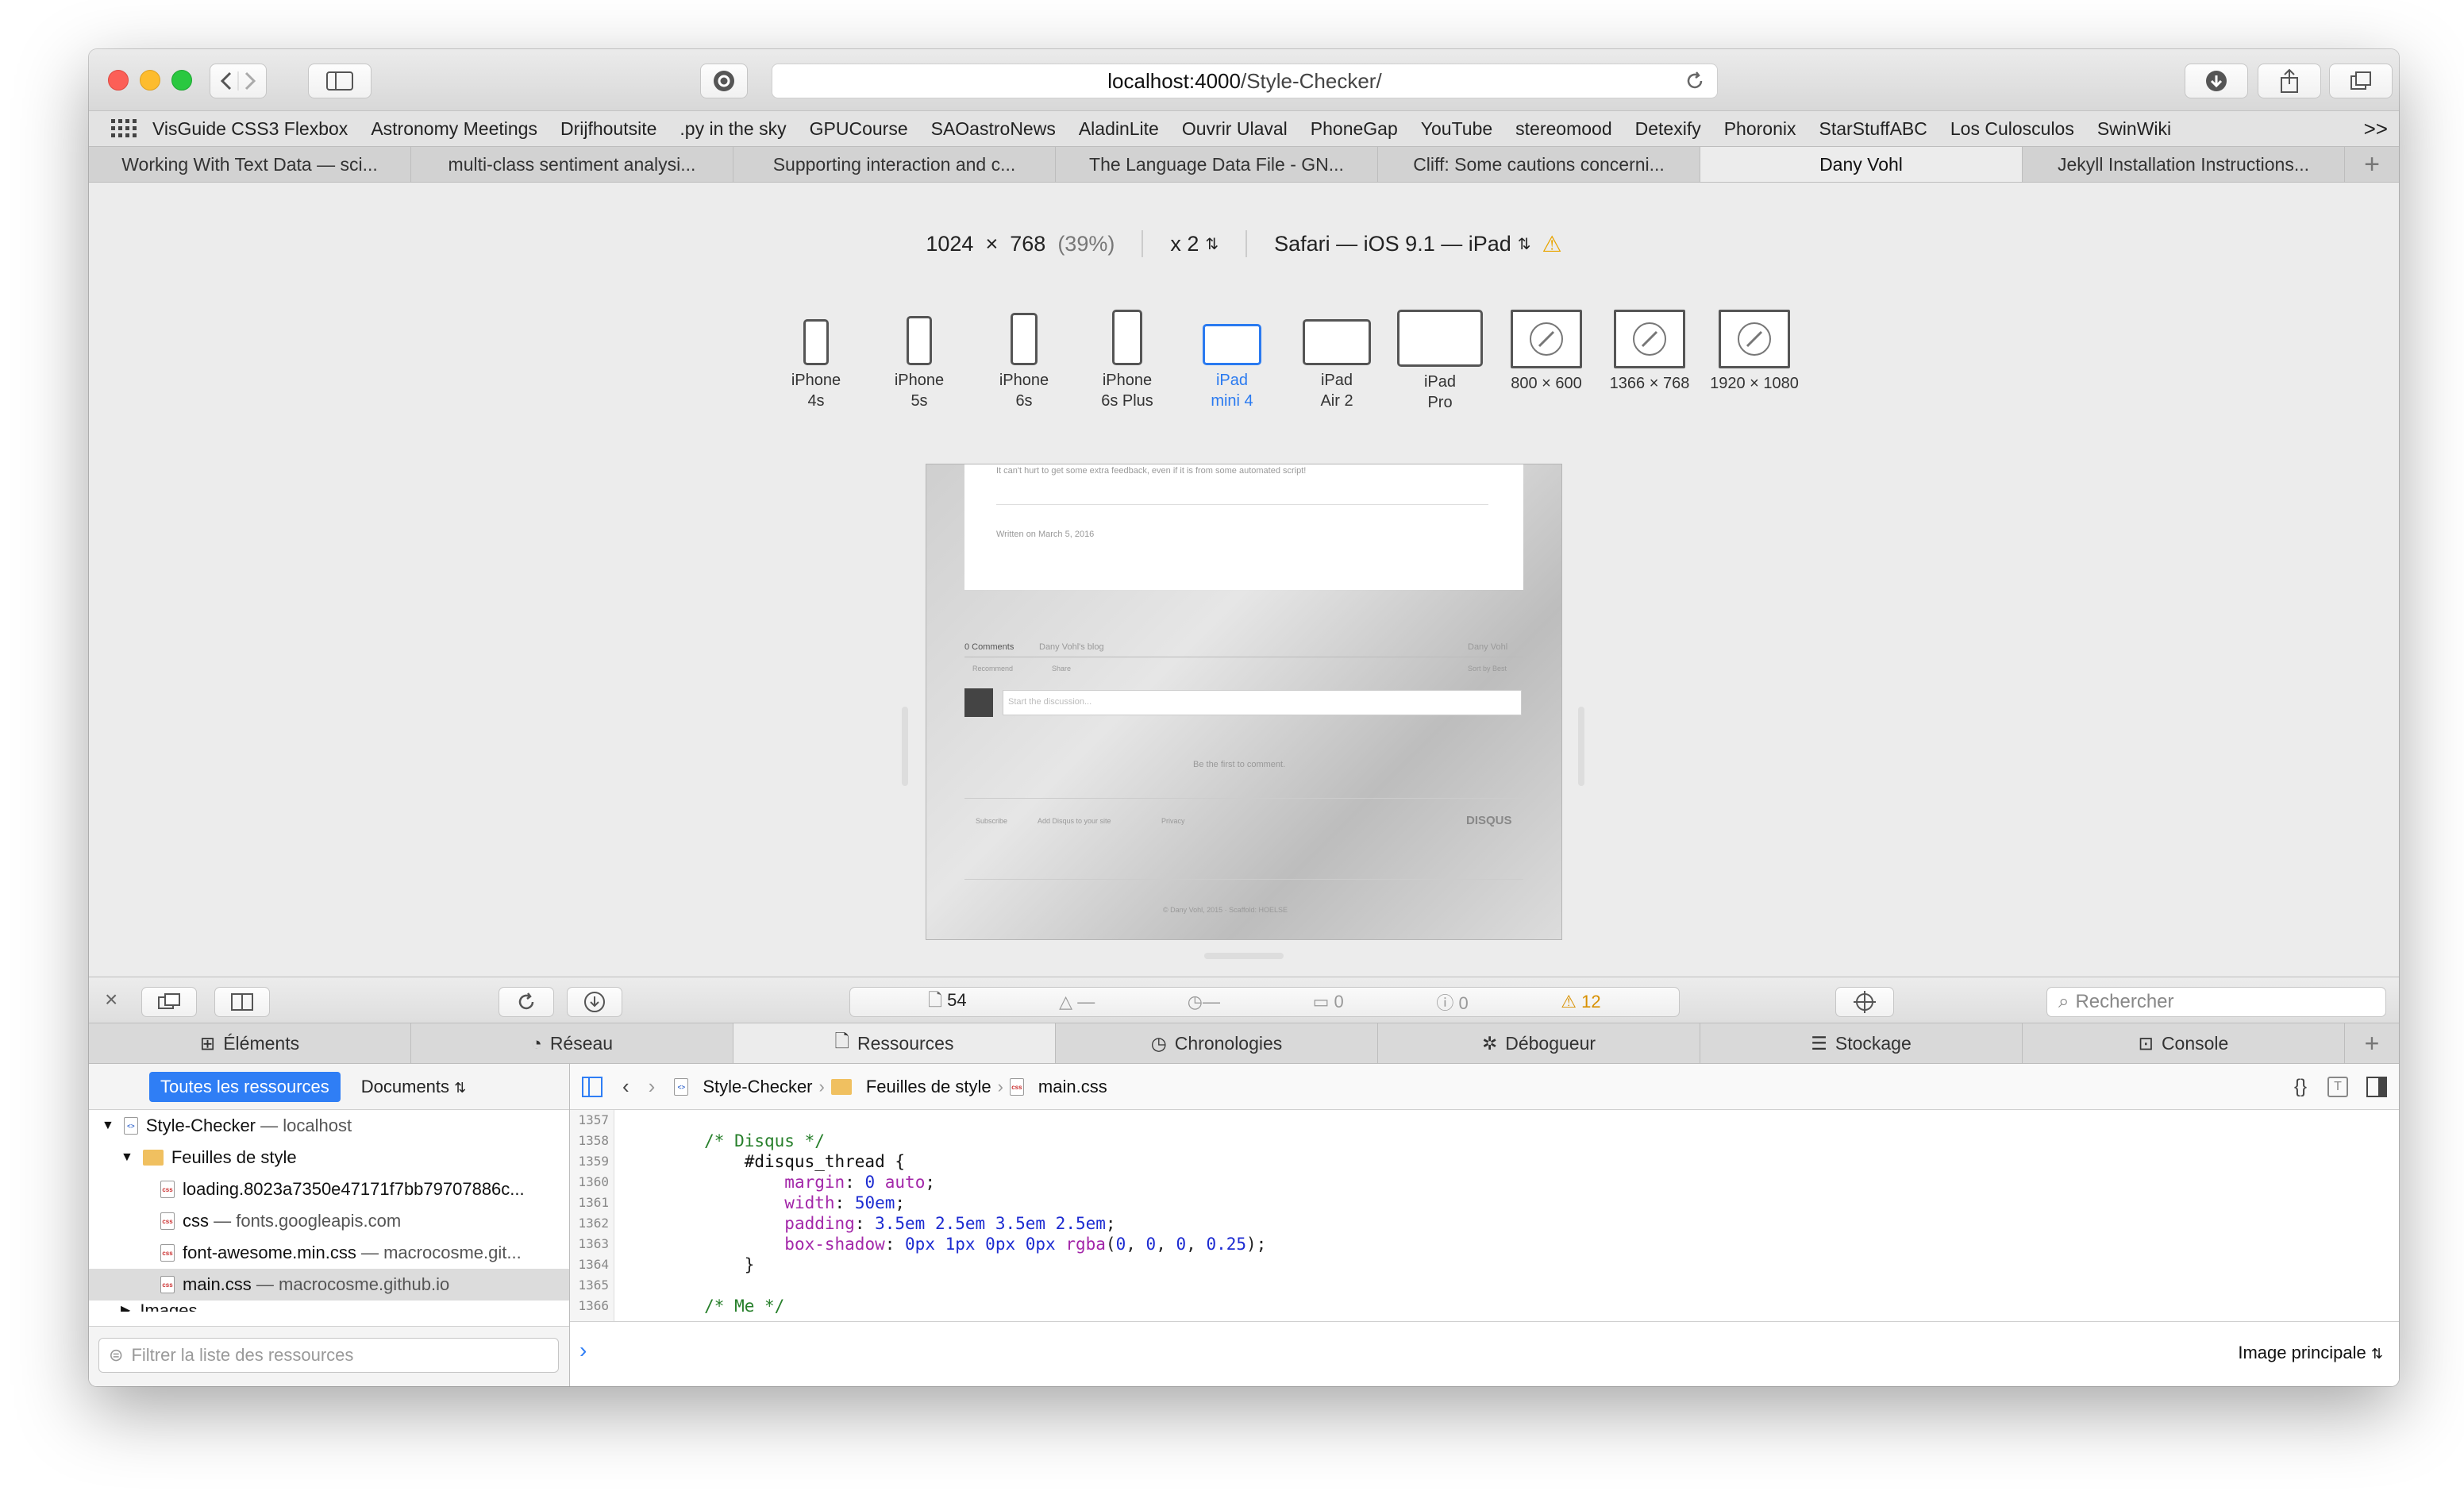  Describe the element at coordinates (592, 1087) in the screenshot. I see `sidebar-toggle-icon` at that location.